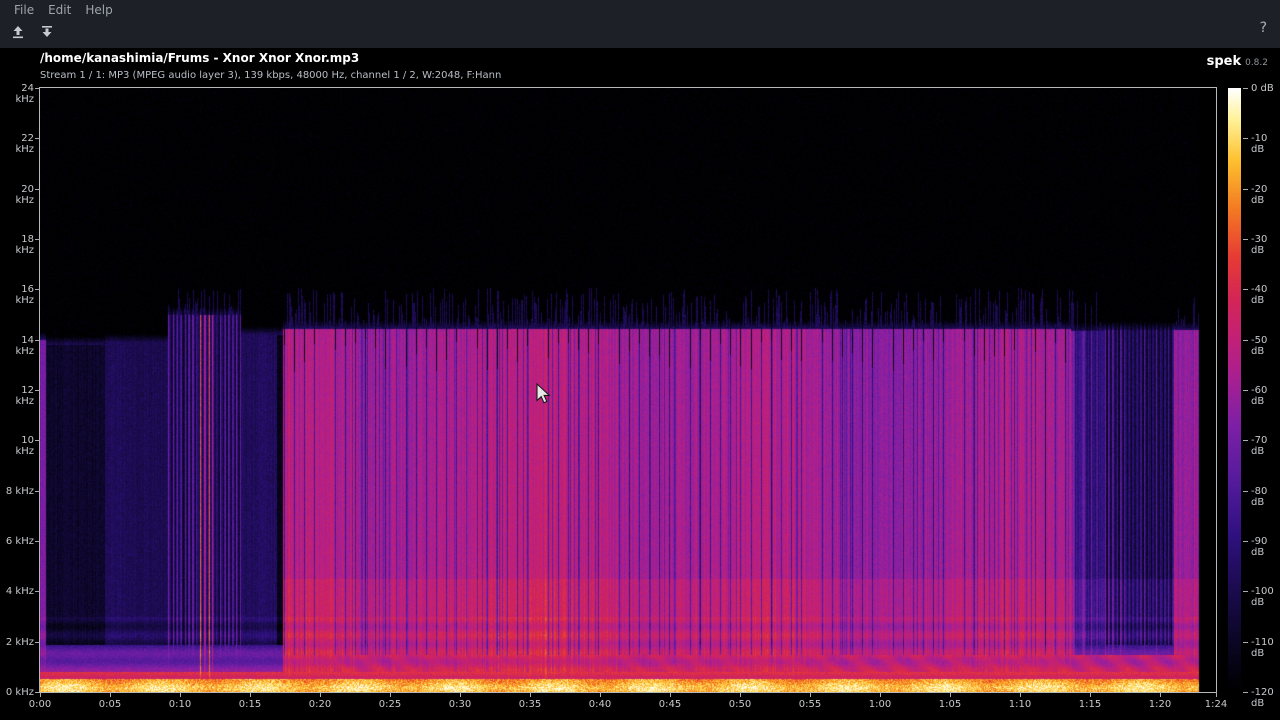 The height and width of the screenshot is (720, 1280). Describe the element at coordinates (600, 704) in the screenshot. I see `time-tick-label: 0:40` at that location.